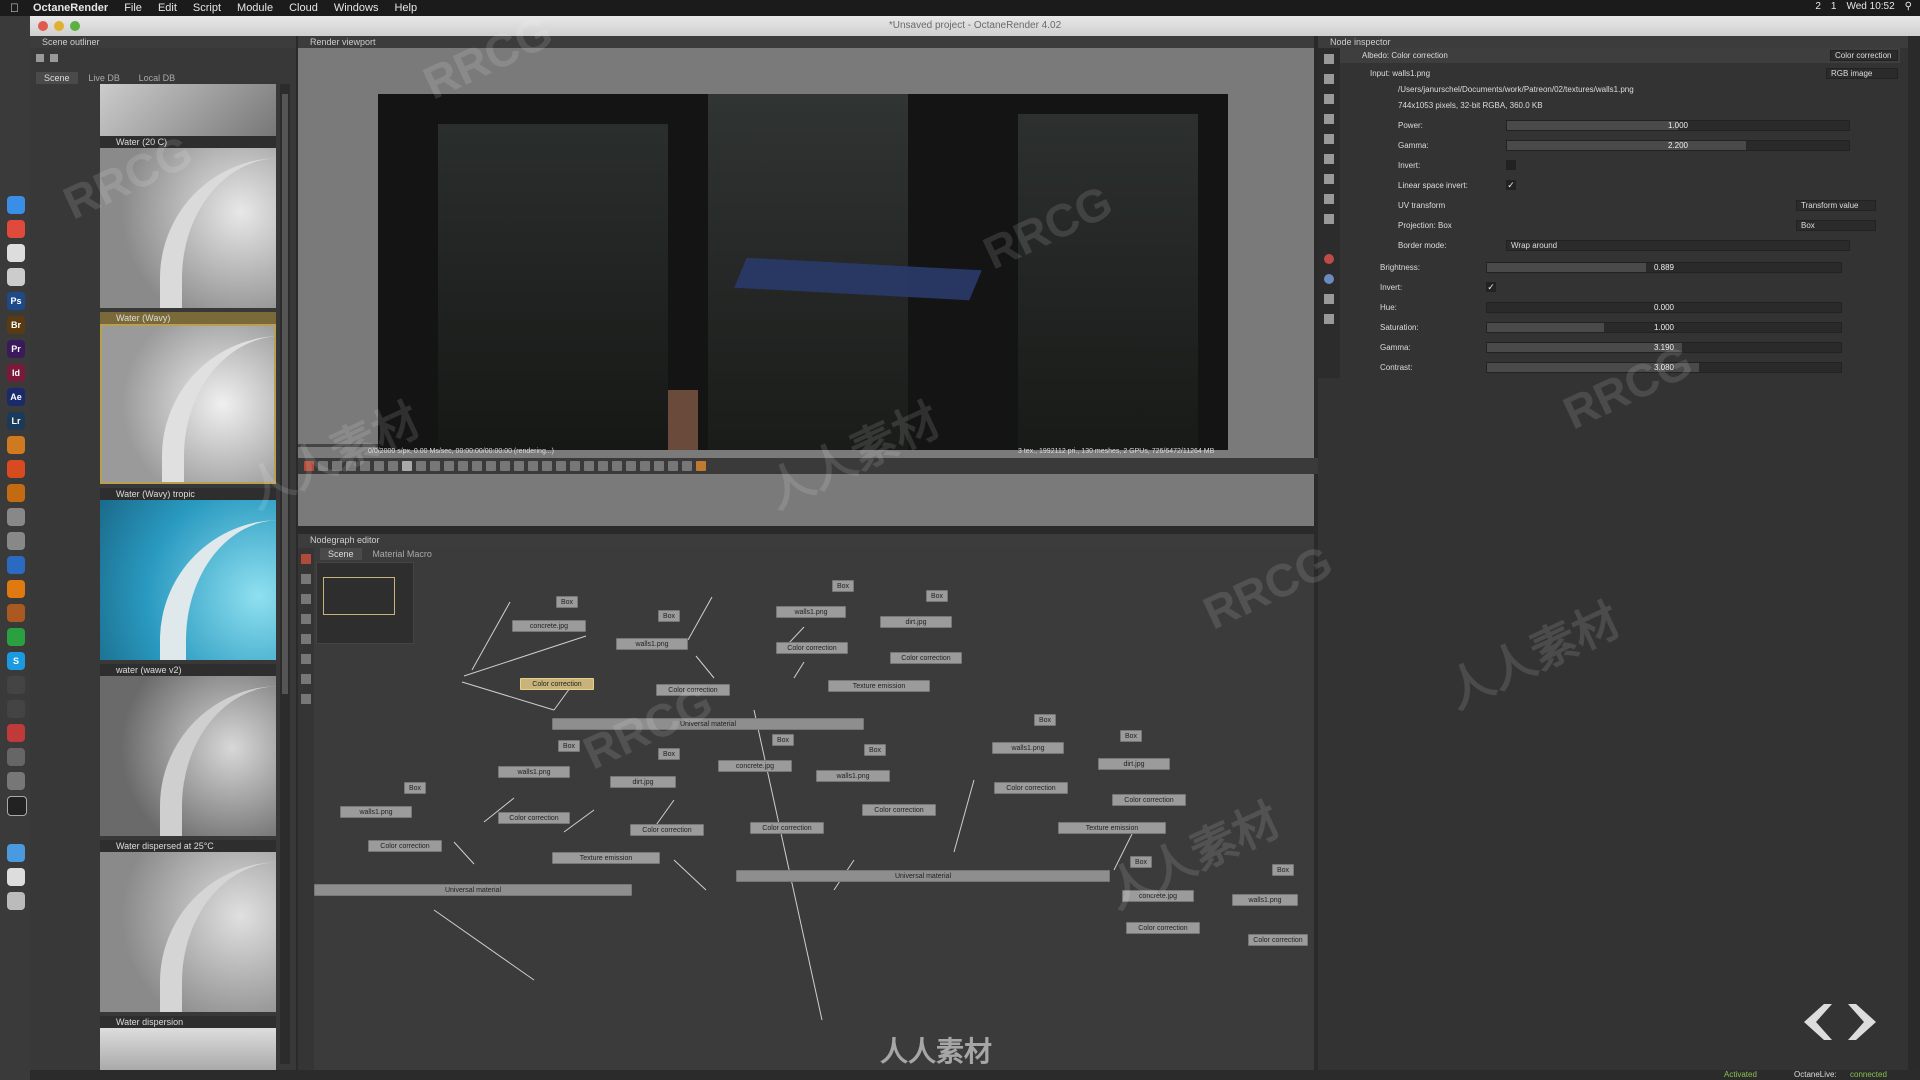 The width and height of the screenshot is (1920, 1080). I want to click on material-item: Water dispersion, so click(188, 1043).